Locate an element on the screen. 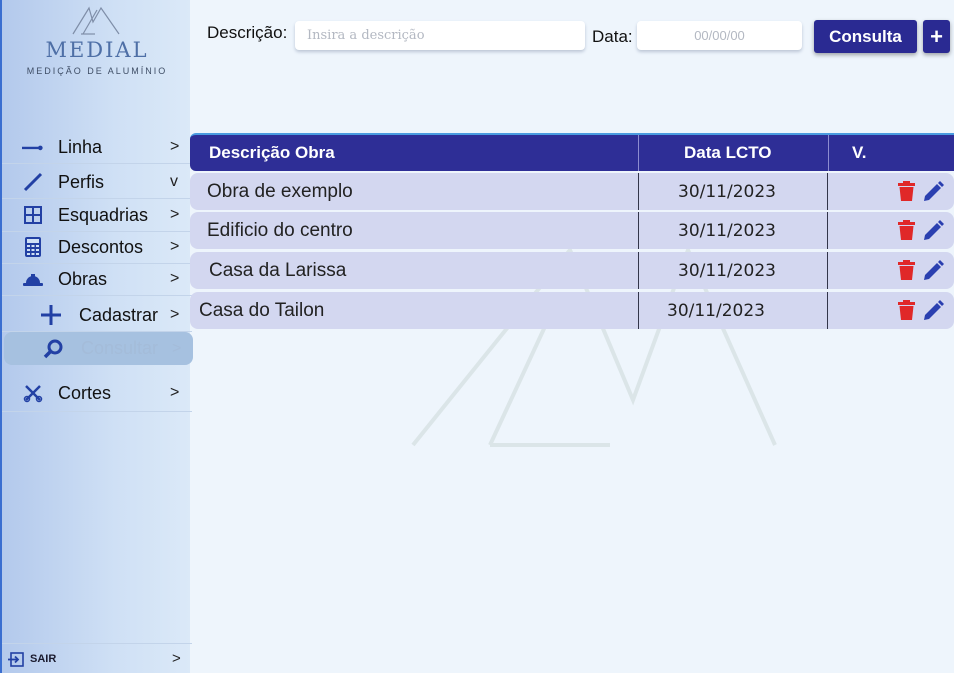 The height and width of the screenshot is (673, 954). row-description: Casa do Tailon is located at coordinates (262, 310).